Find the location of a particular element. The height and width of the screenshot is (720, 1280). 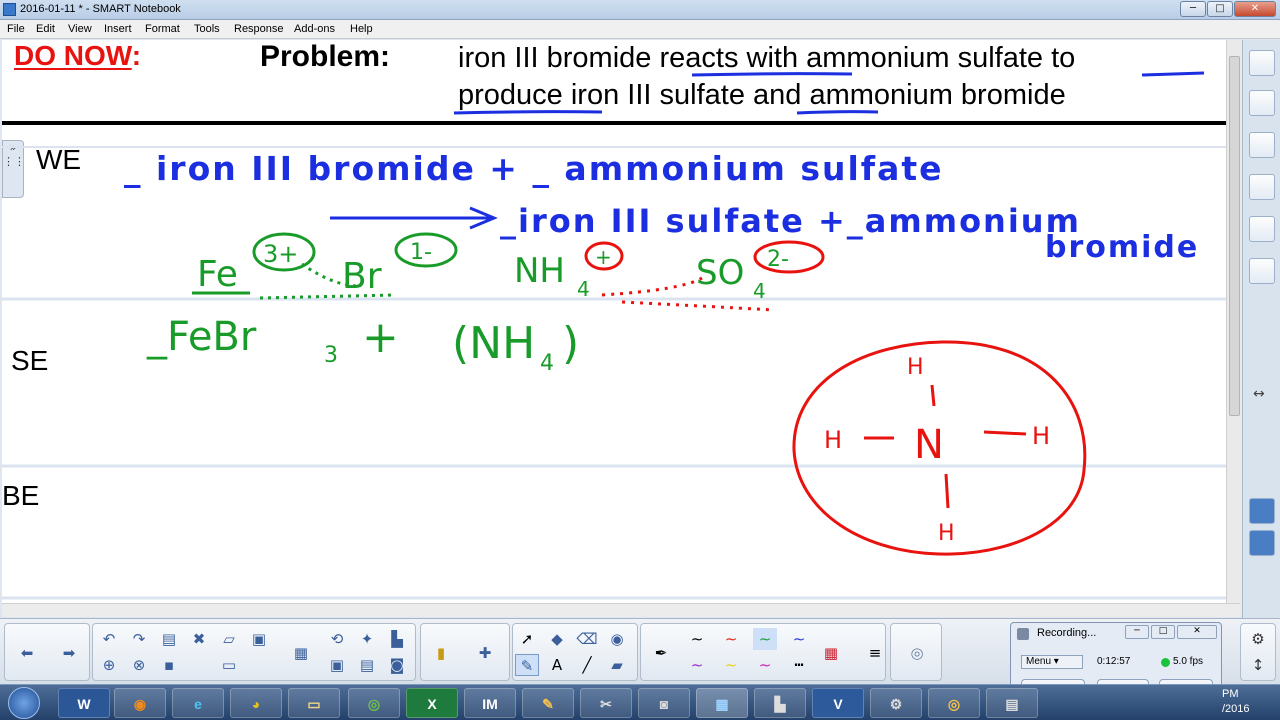

document-camera-icon: ▙ is located at coordinates (397, 639).